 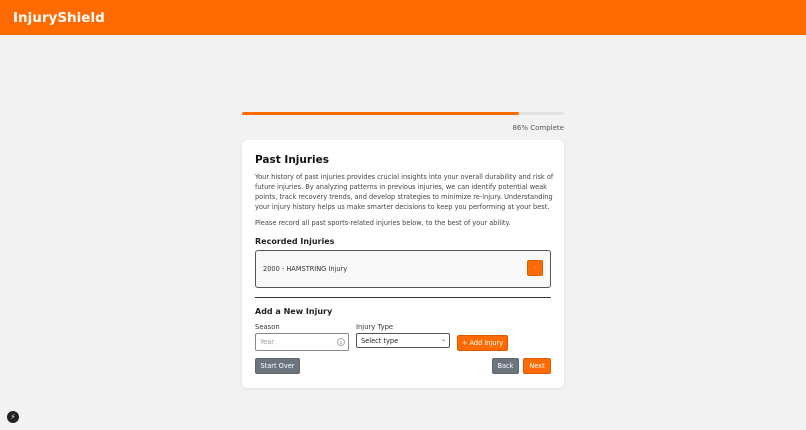 I want to click on recorded-injuries-heading: Recorded Injuries, so click(x=295, y=241).